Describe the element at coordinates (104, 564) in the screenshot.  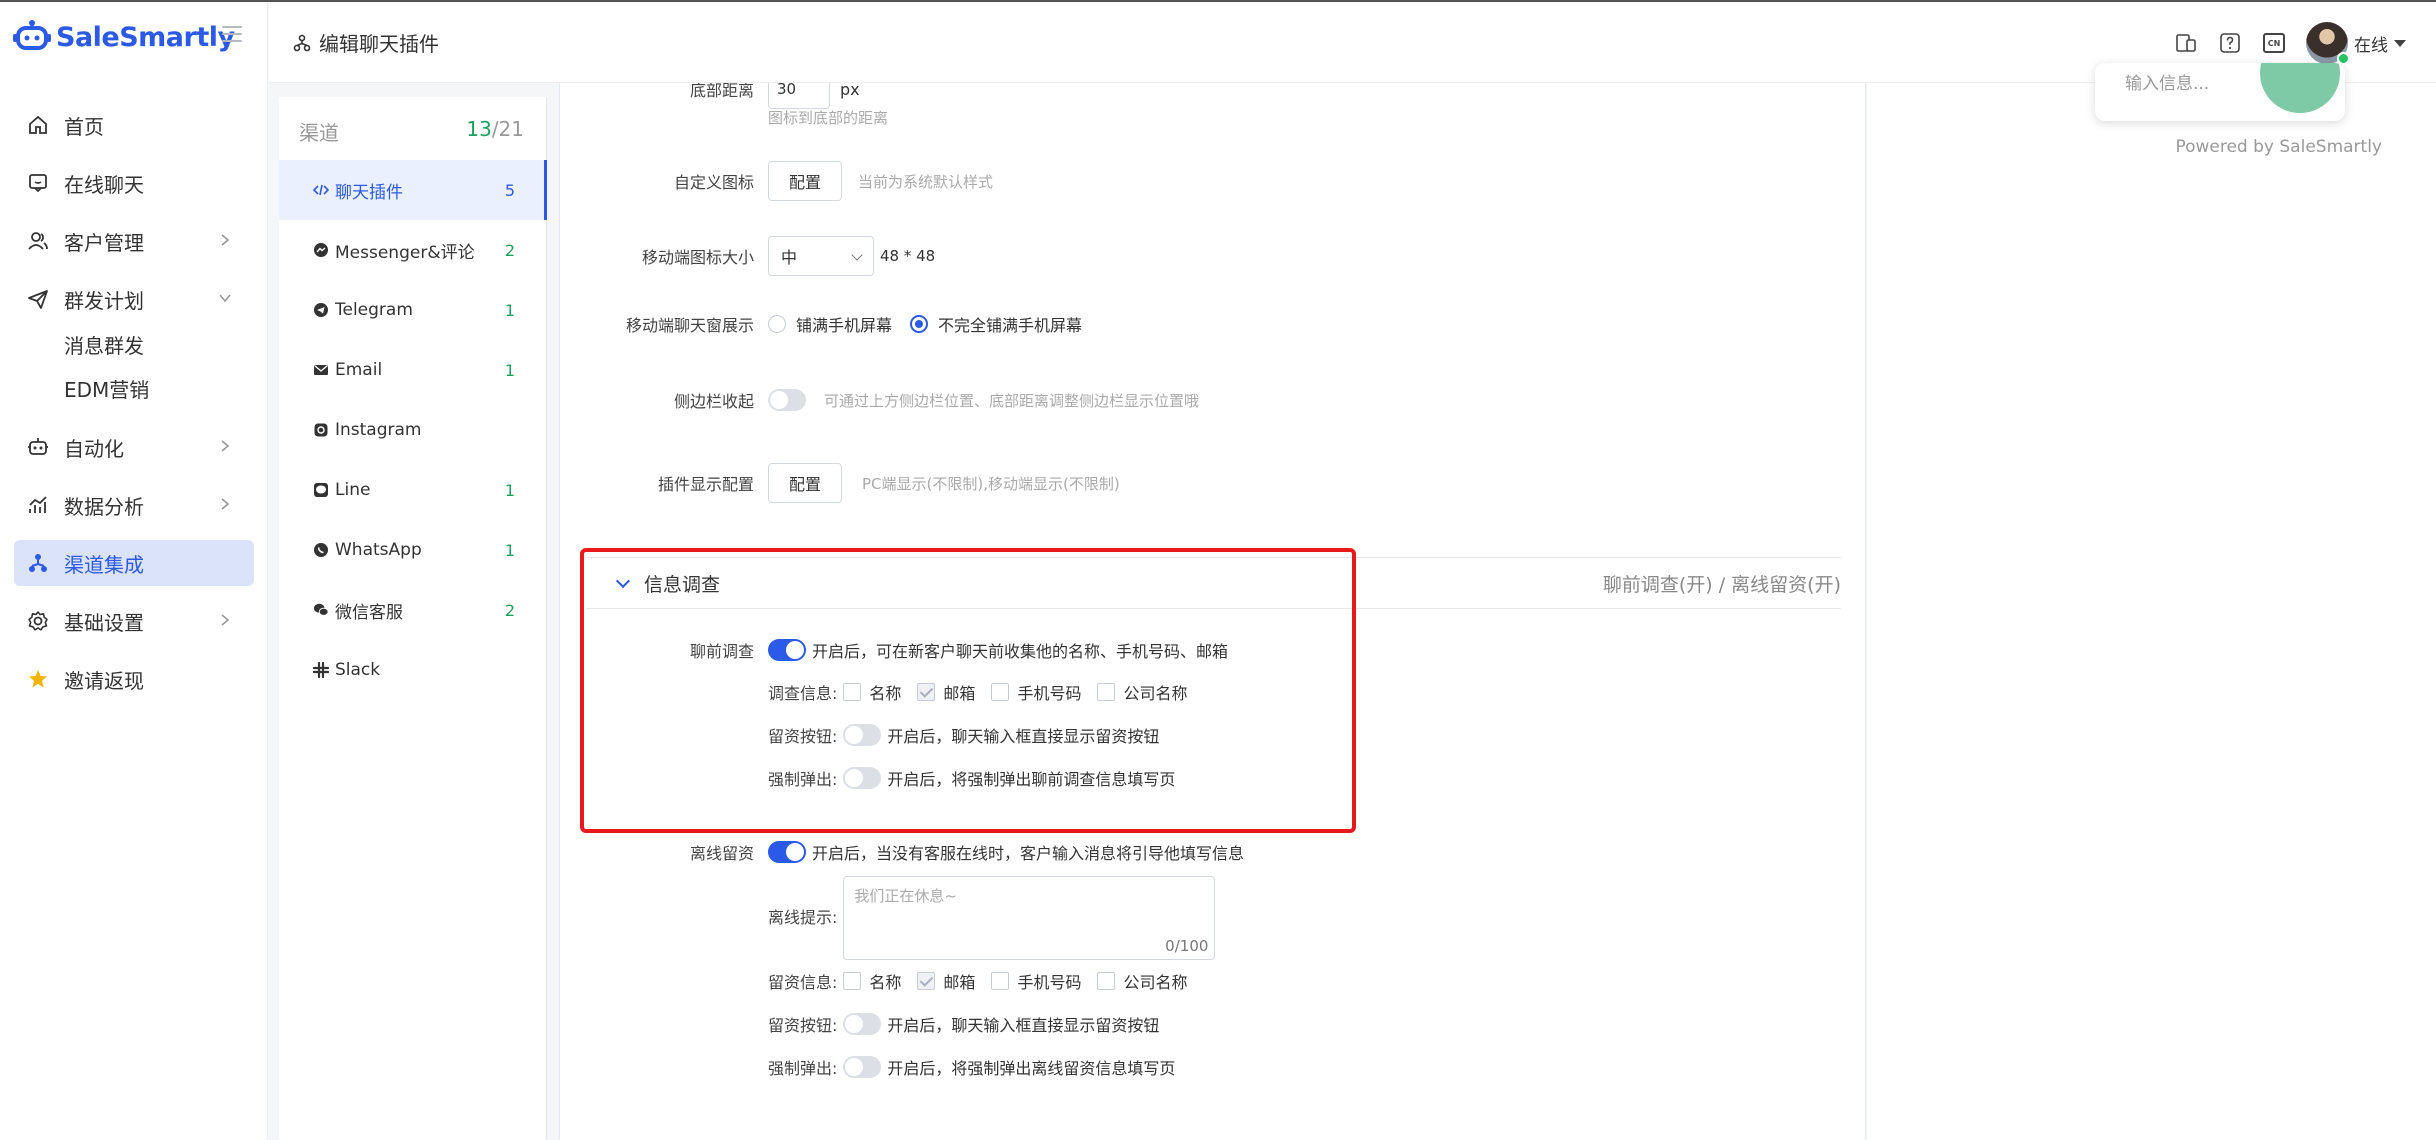
I see `nav-label: 渠道集成` at that location.